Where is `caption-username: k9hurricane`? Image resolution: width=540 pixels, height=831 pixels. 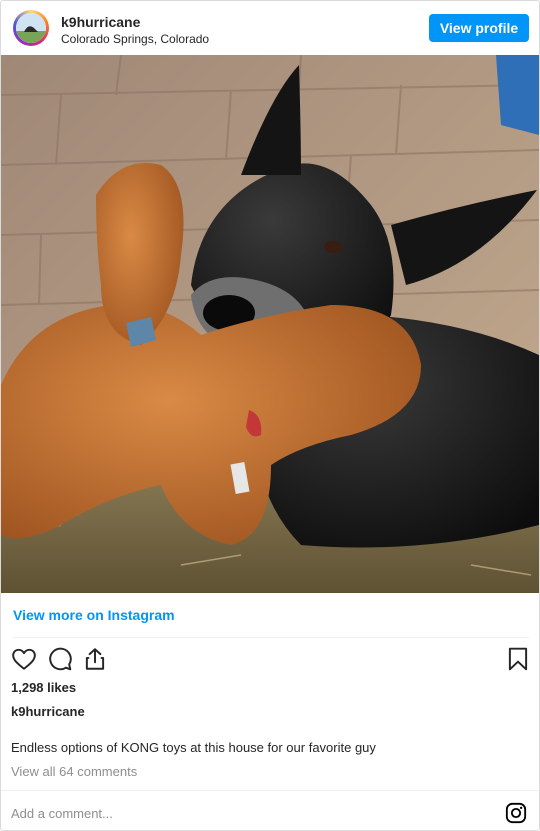
caption-username: k9hurricane is located at coordinates (48, 711).